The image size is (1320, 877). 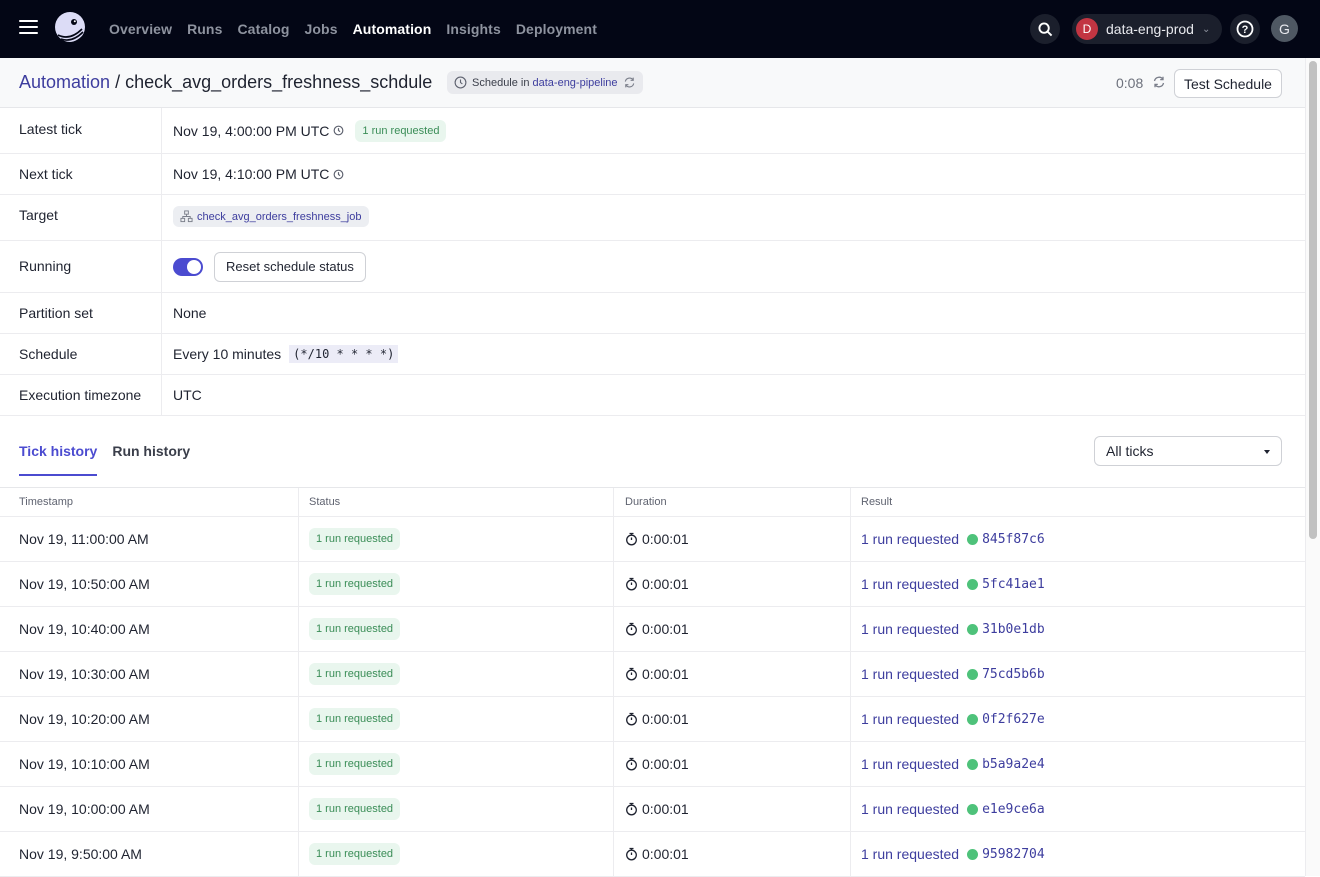 I want to click on latest-tick-status-badge: 1 run requested, so click(x=401, y=130).